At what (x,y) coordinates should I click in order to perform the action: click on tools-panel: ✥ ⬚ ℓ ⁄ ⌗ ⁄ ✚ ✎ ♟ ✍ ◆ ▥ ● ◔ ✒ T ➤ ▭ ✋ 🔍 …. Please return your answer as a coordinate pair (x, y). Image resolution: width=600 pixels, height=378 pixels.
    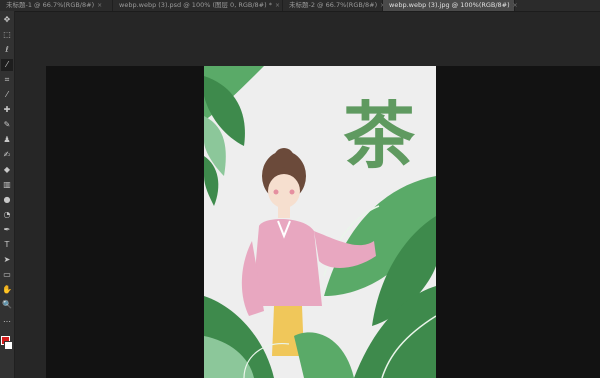
    Looking at the image, I should click on (7, 194).